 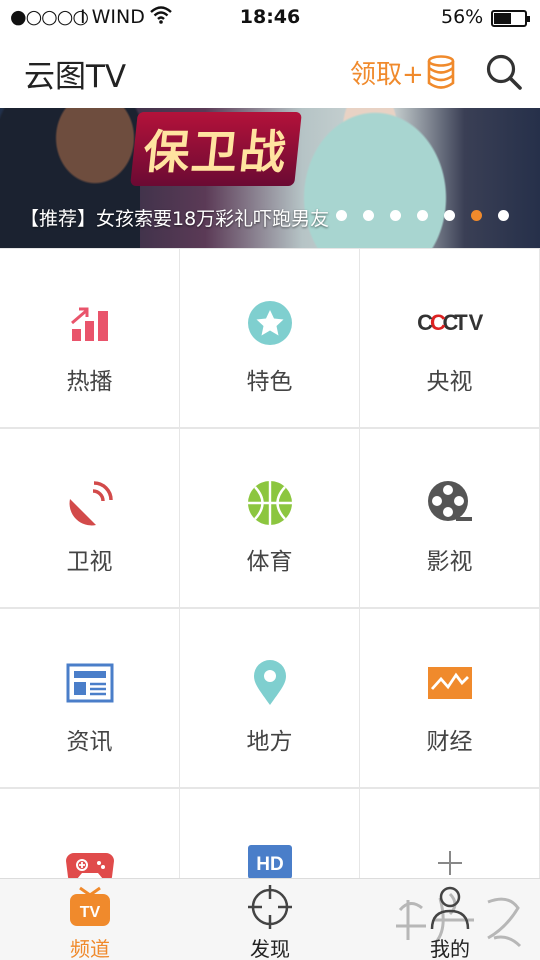 What do you see at coordinates (90, 858) in the screenshot?
I see `gamepad-icon` at bounding box center [90, 858].